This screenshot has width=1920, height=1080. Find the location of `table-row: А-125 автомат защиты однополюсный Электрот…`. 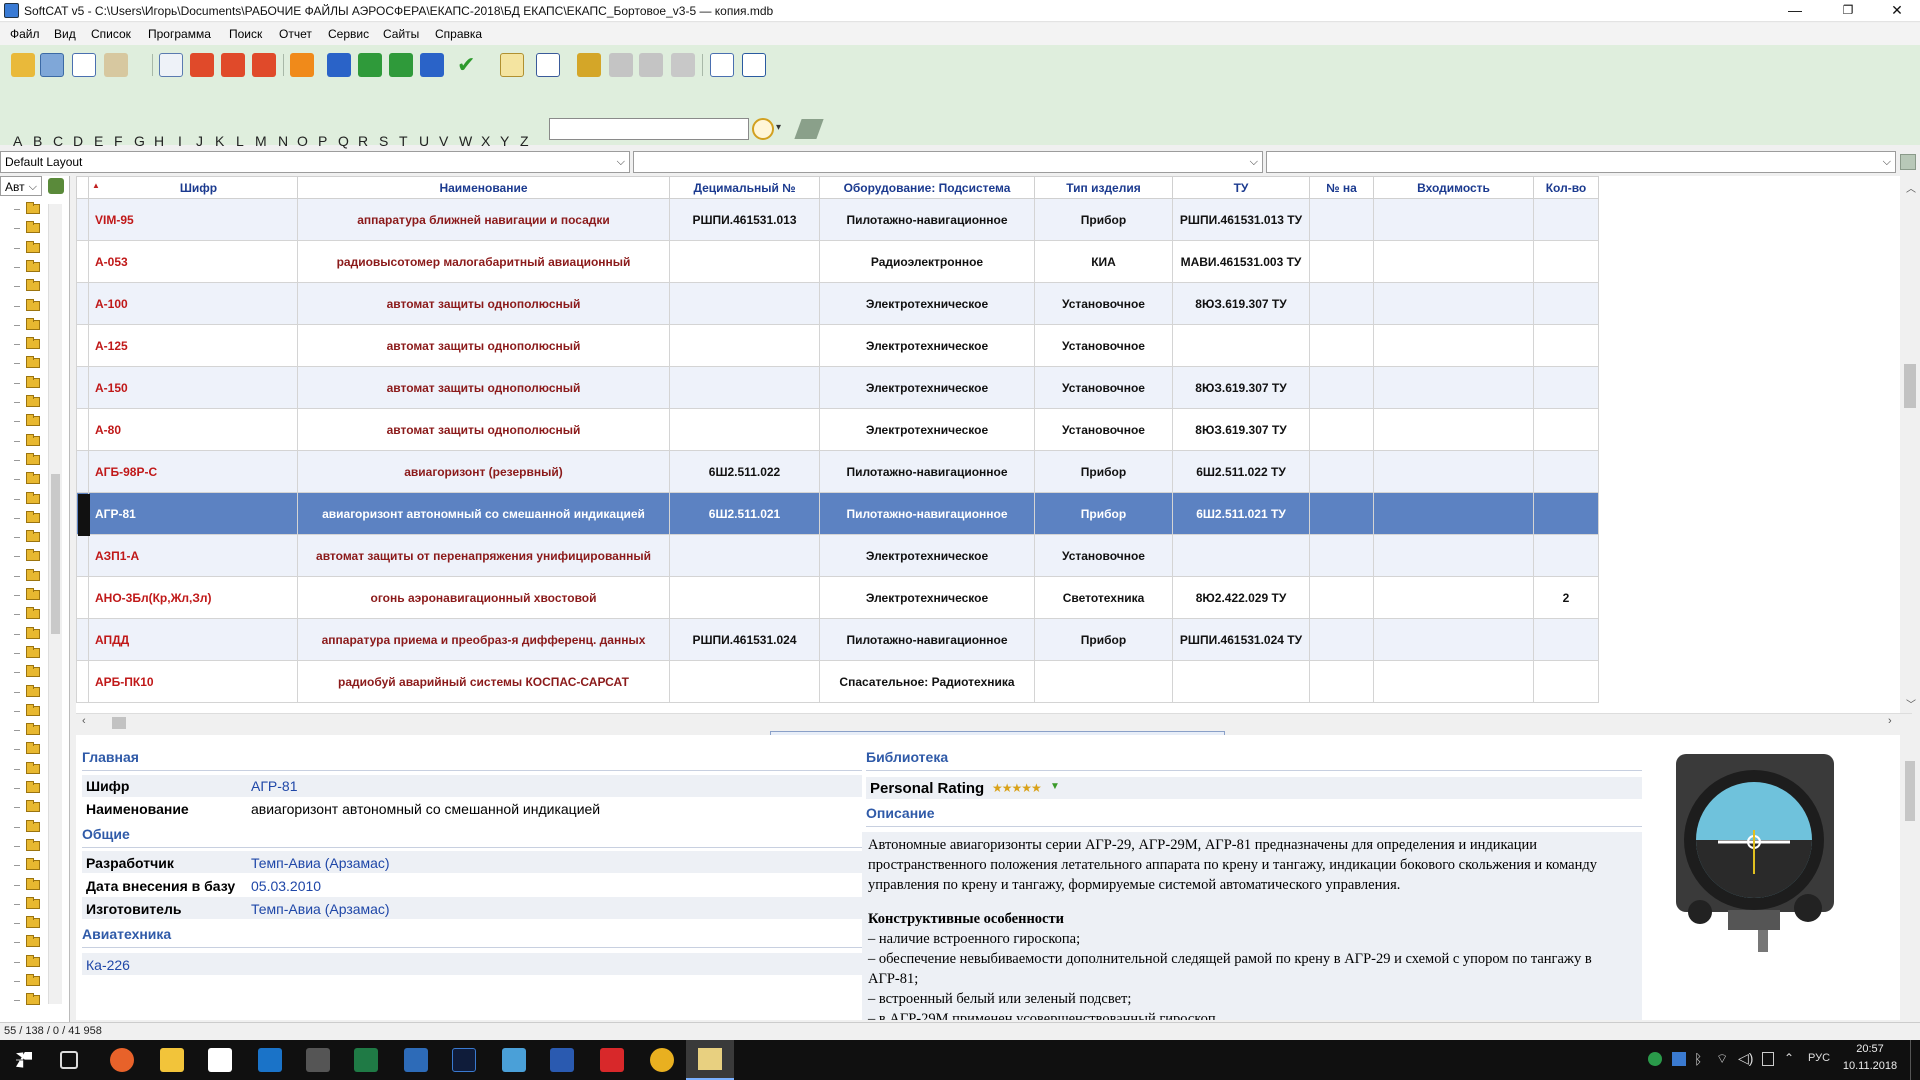

table-row: А-125 автомат защиты однополюсный Электрот… is located at coordinates (837, 345).